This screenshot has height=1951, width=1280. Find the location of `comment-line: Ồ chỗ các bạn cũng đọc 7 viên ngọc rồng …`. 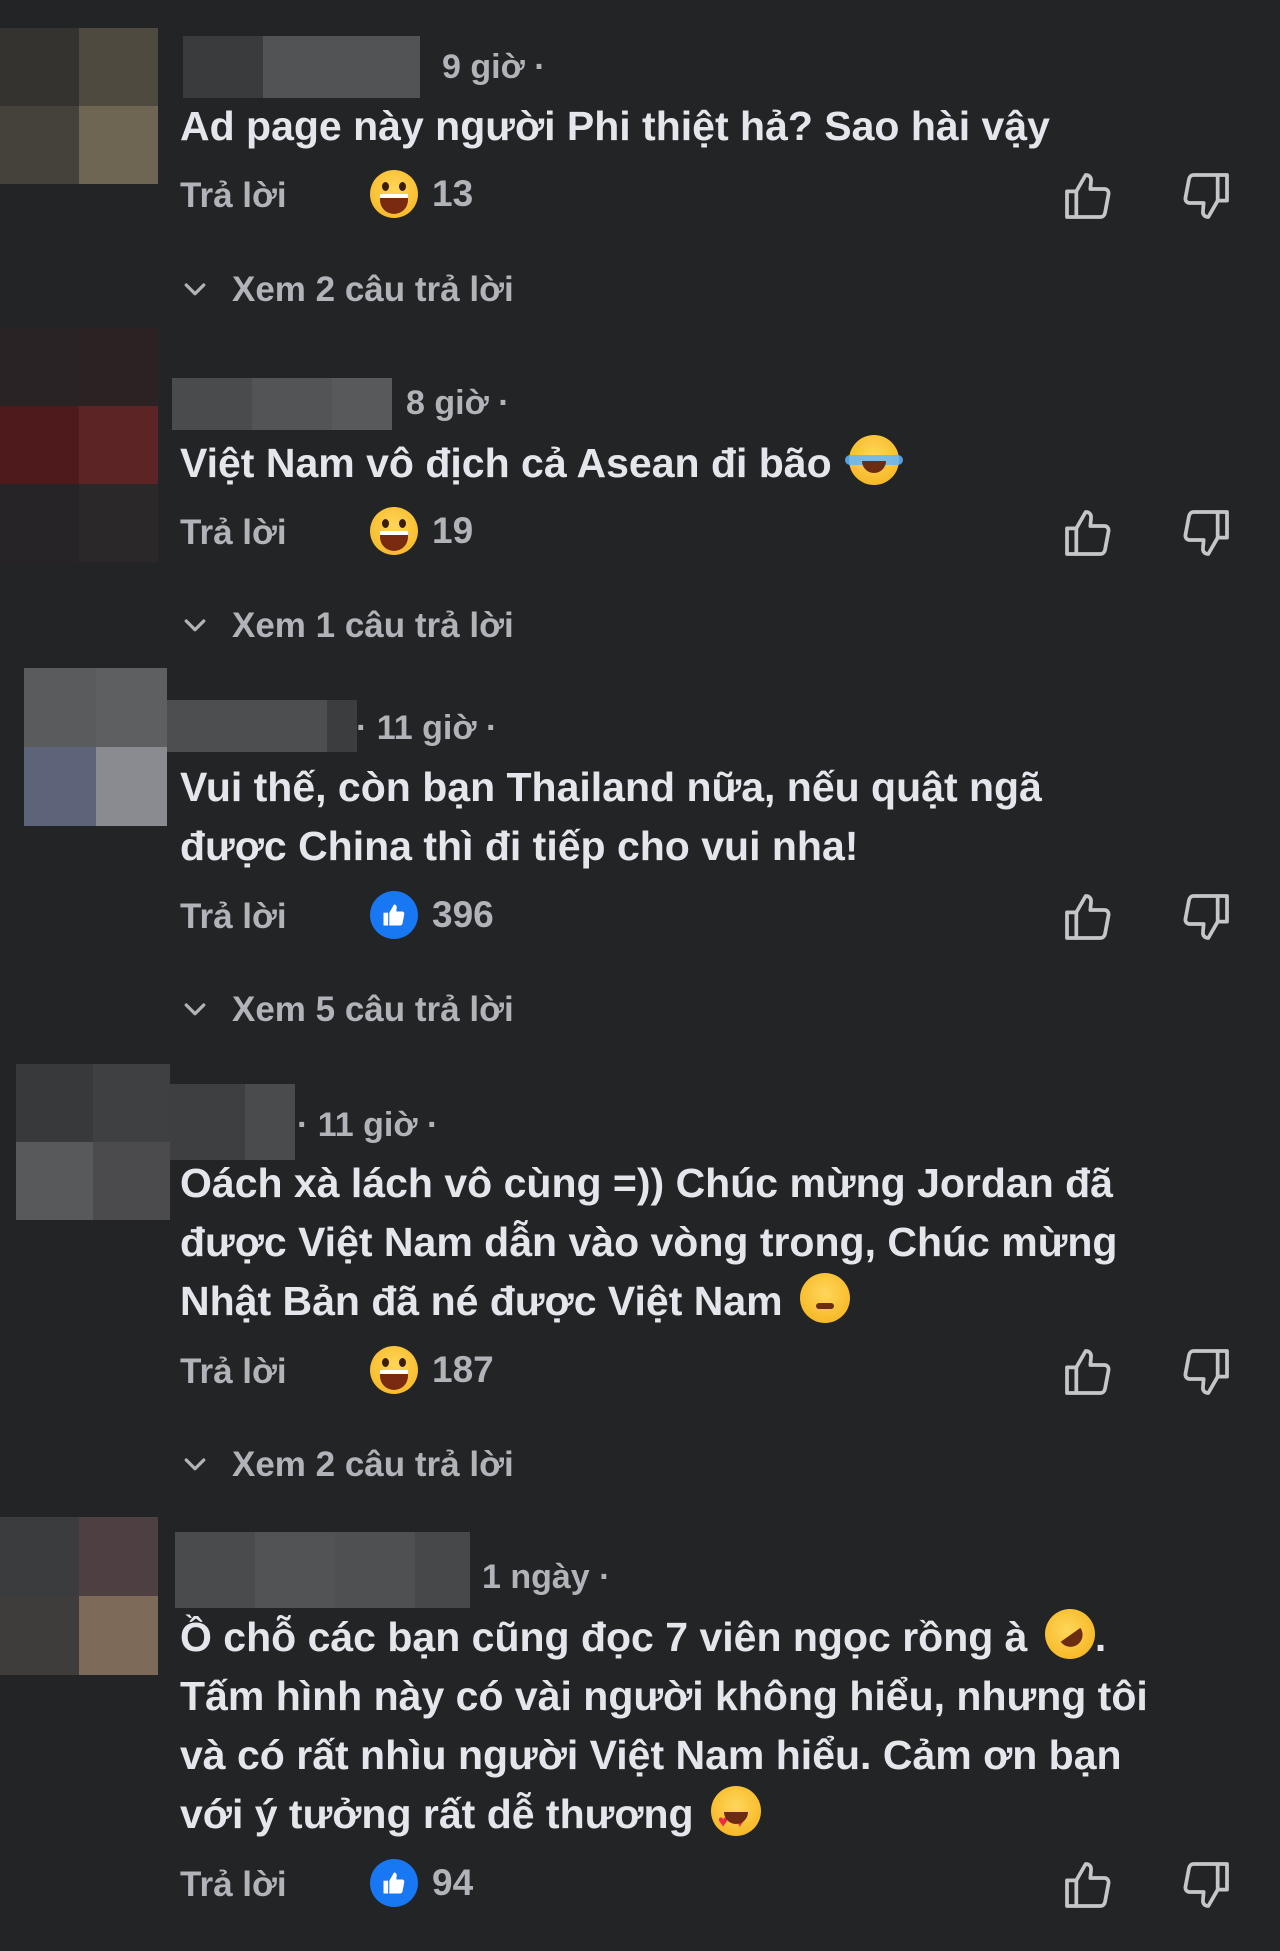

comment-line: Ồ chỗ các bạn cũng đọc 7 viên ngọc rồng … is located at coordinates (604, 1637).